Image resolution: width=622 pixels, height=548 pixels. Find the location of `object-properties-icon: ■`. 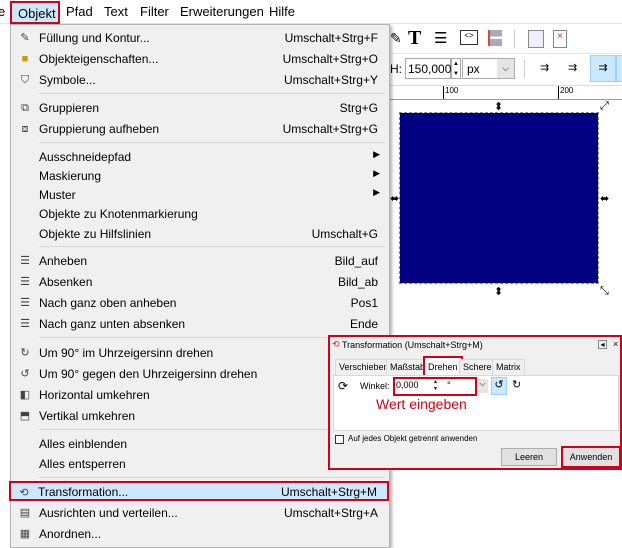

object-properties-icon: ■ is located at coordinates (25, 59).